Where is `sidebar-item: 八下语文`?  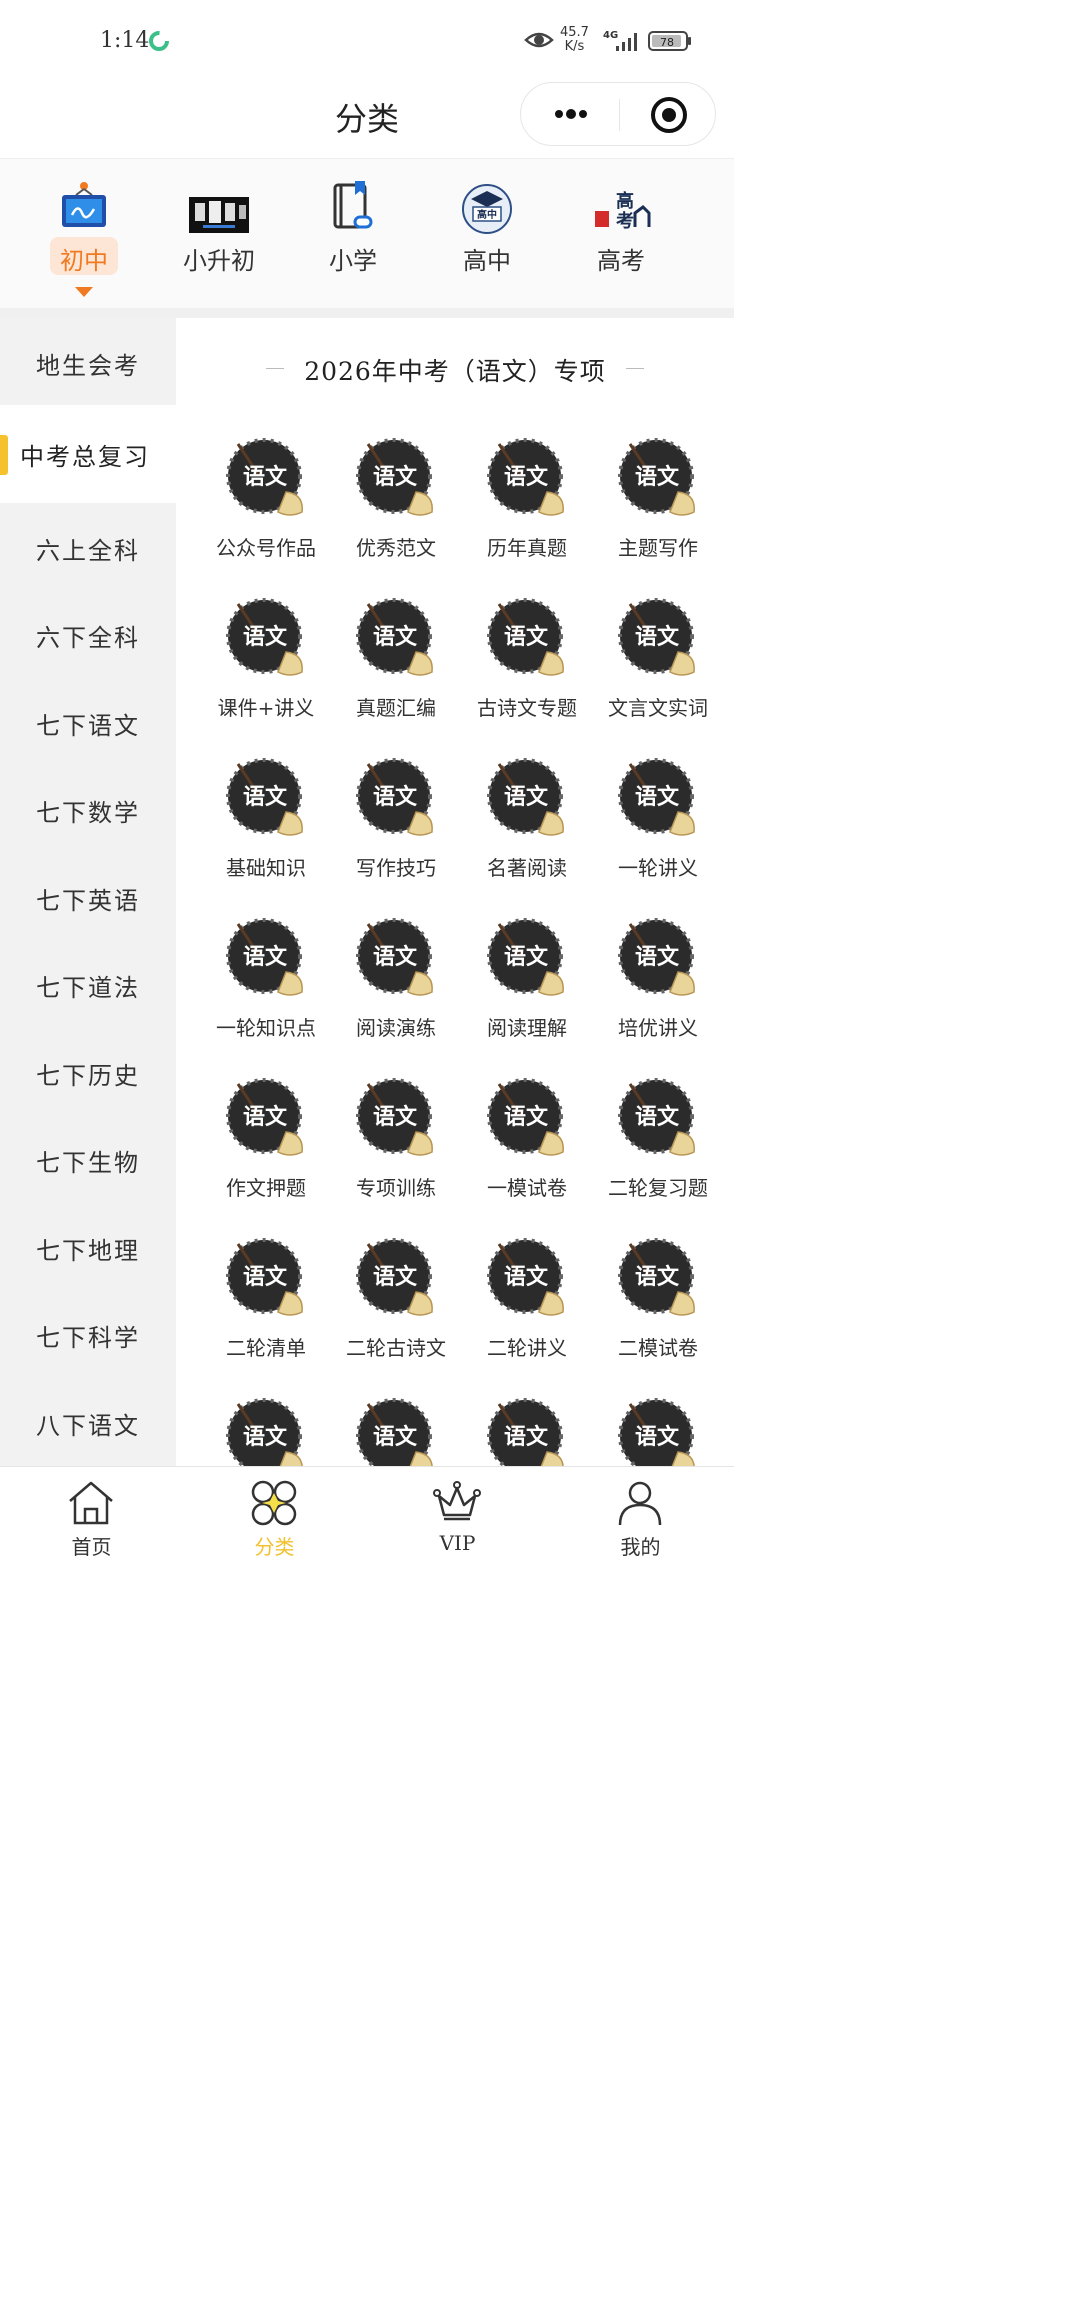
sidebar-item: 八下语文 is located at coordinates (88, 1421).